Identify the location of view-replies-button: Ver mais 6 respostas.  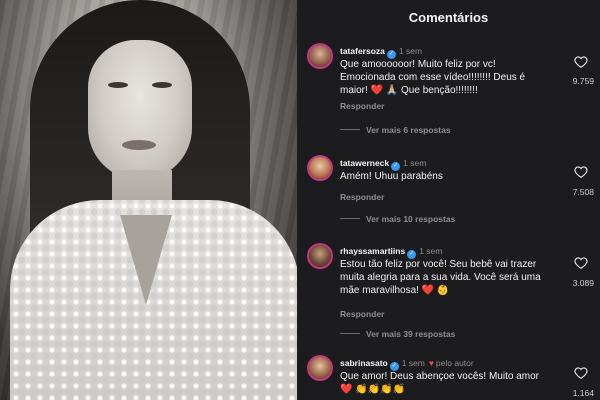
(395, 130).